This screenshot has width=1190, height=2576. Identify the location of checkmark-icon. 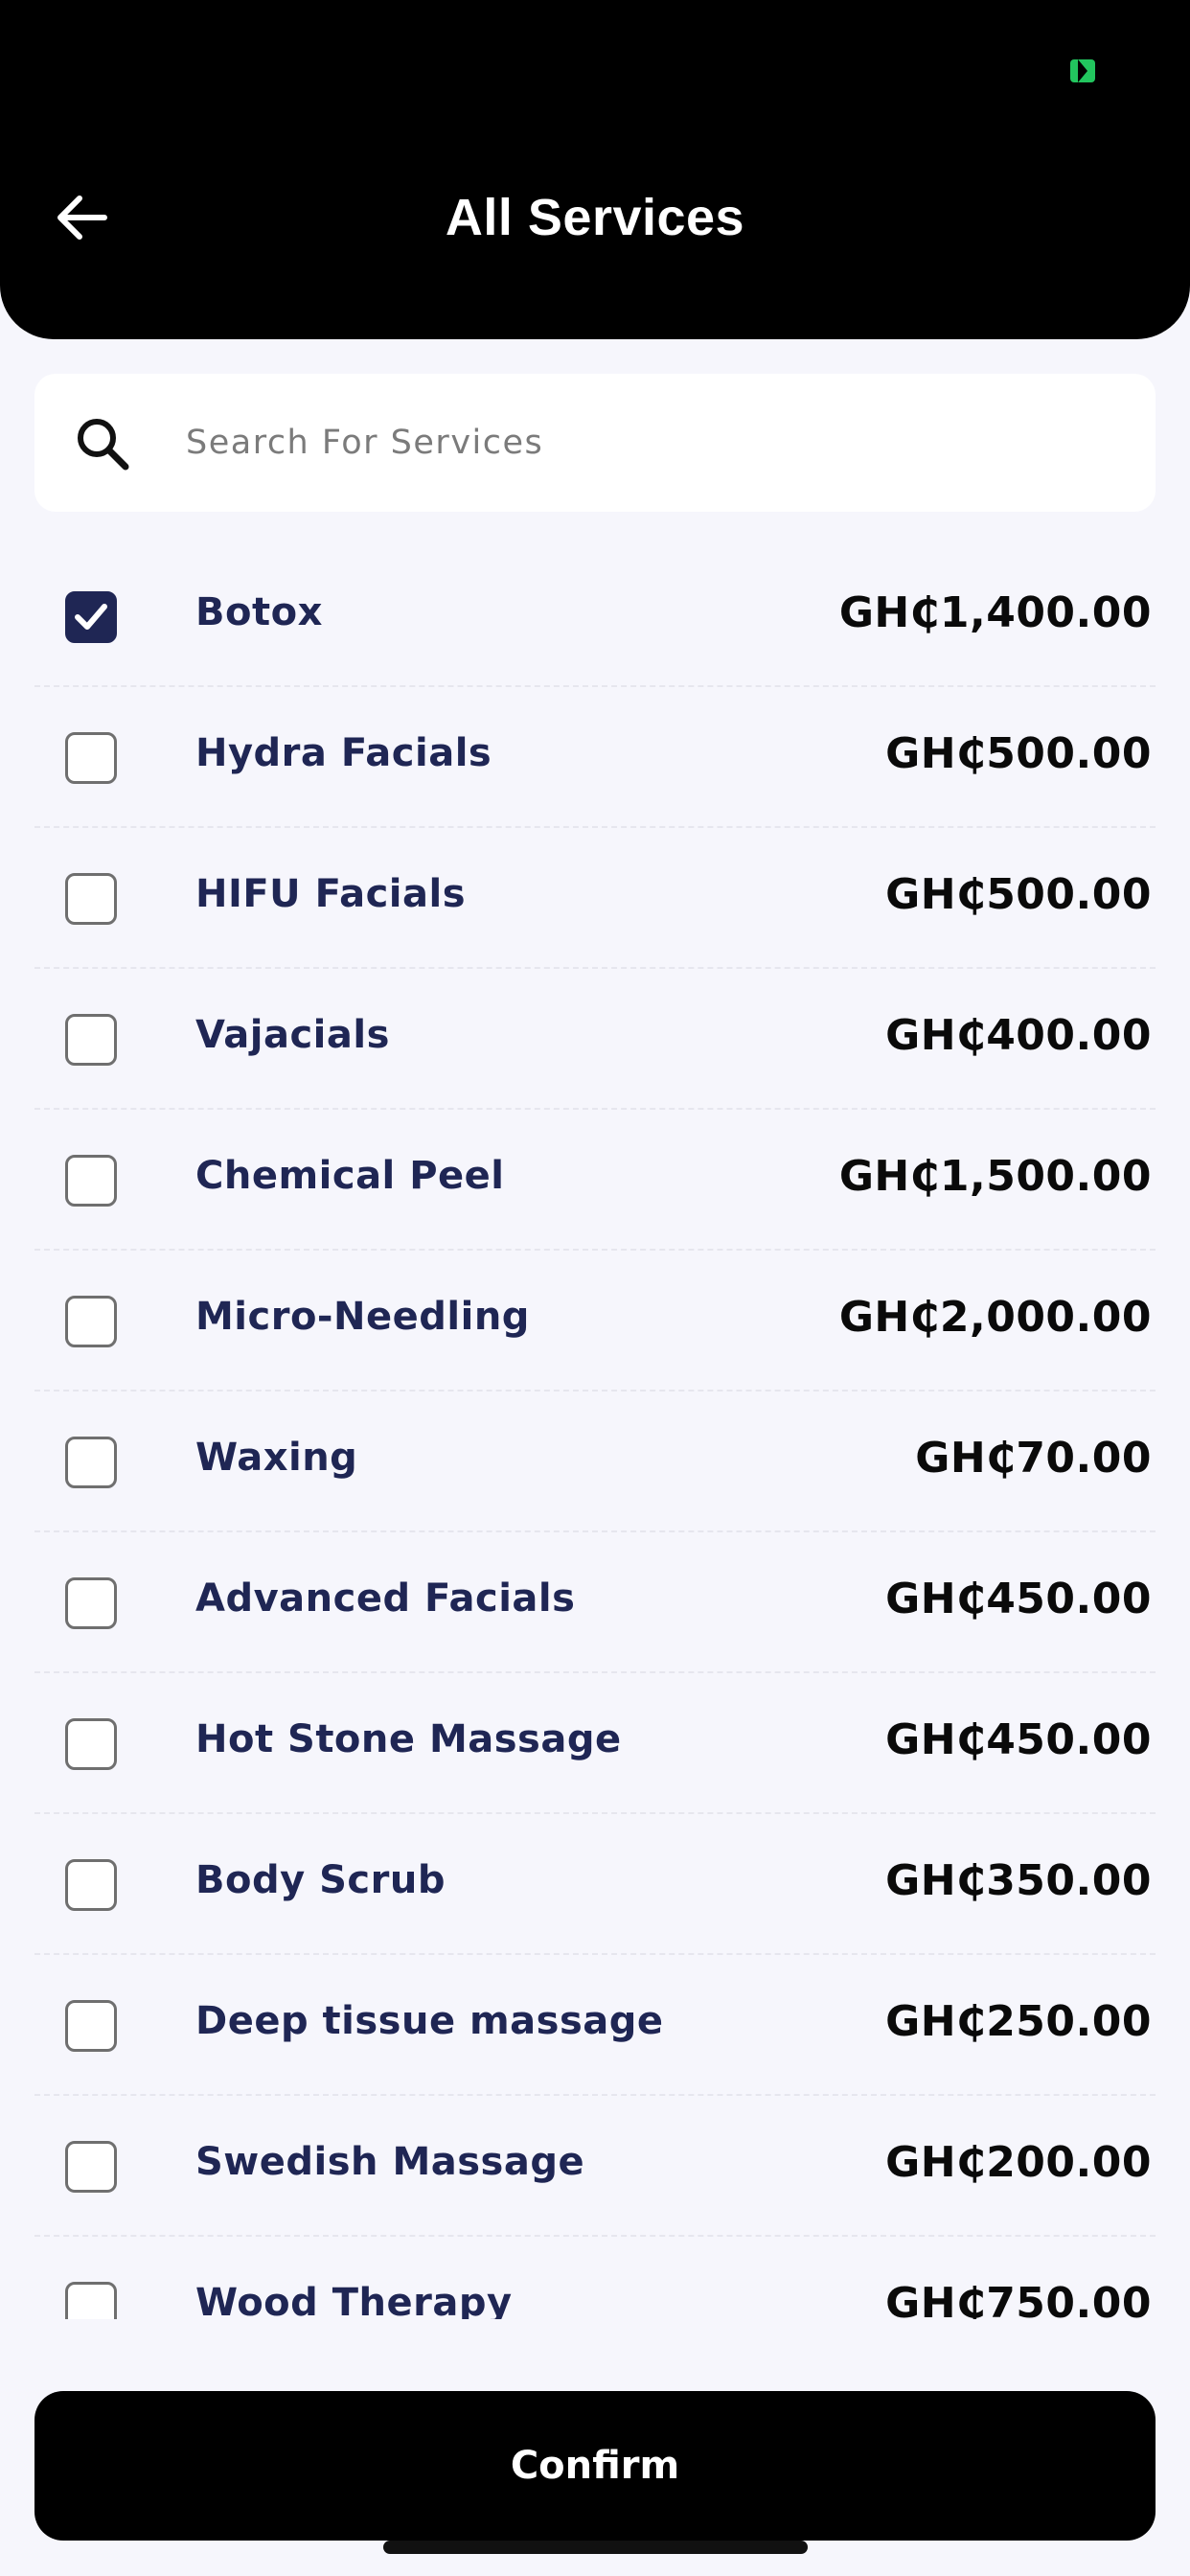
(91, 617).